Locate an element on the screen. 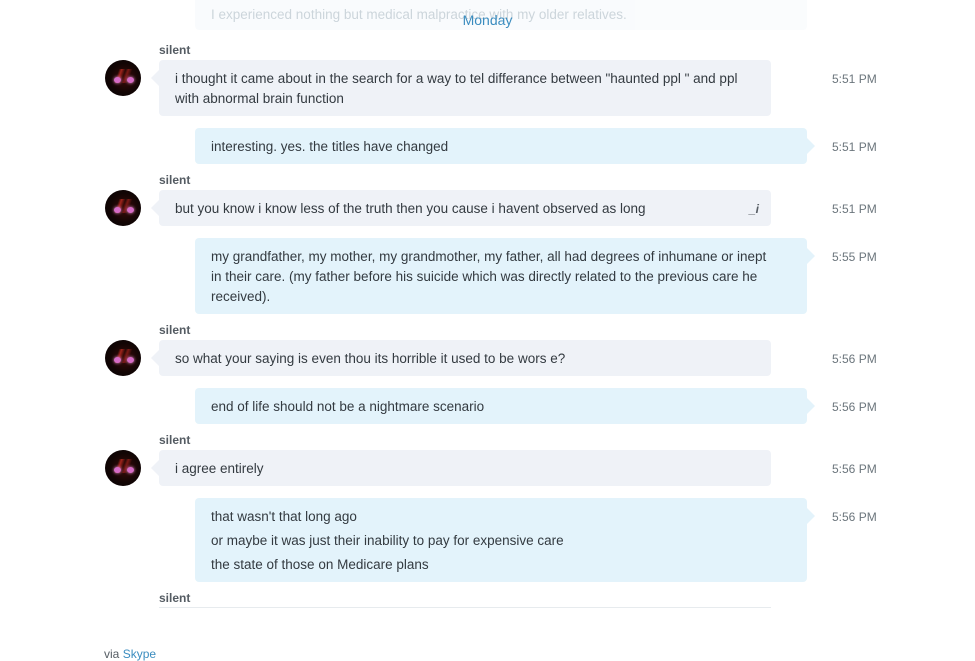  skype-link: Skype is located at coordinates (139, 654).